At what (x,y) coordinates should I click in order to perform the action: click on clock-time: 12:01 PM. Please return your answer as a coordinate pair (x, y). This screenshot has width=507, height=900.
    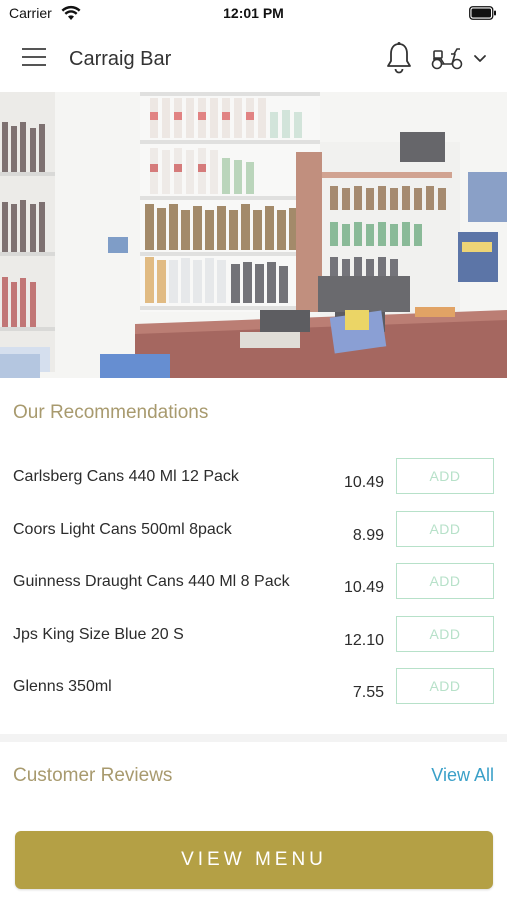
    Looking at the image, I should click on (253, 13).